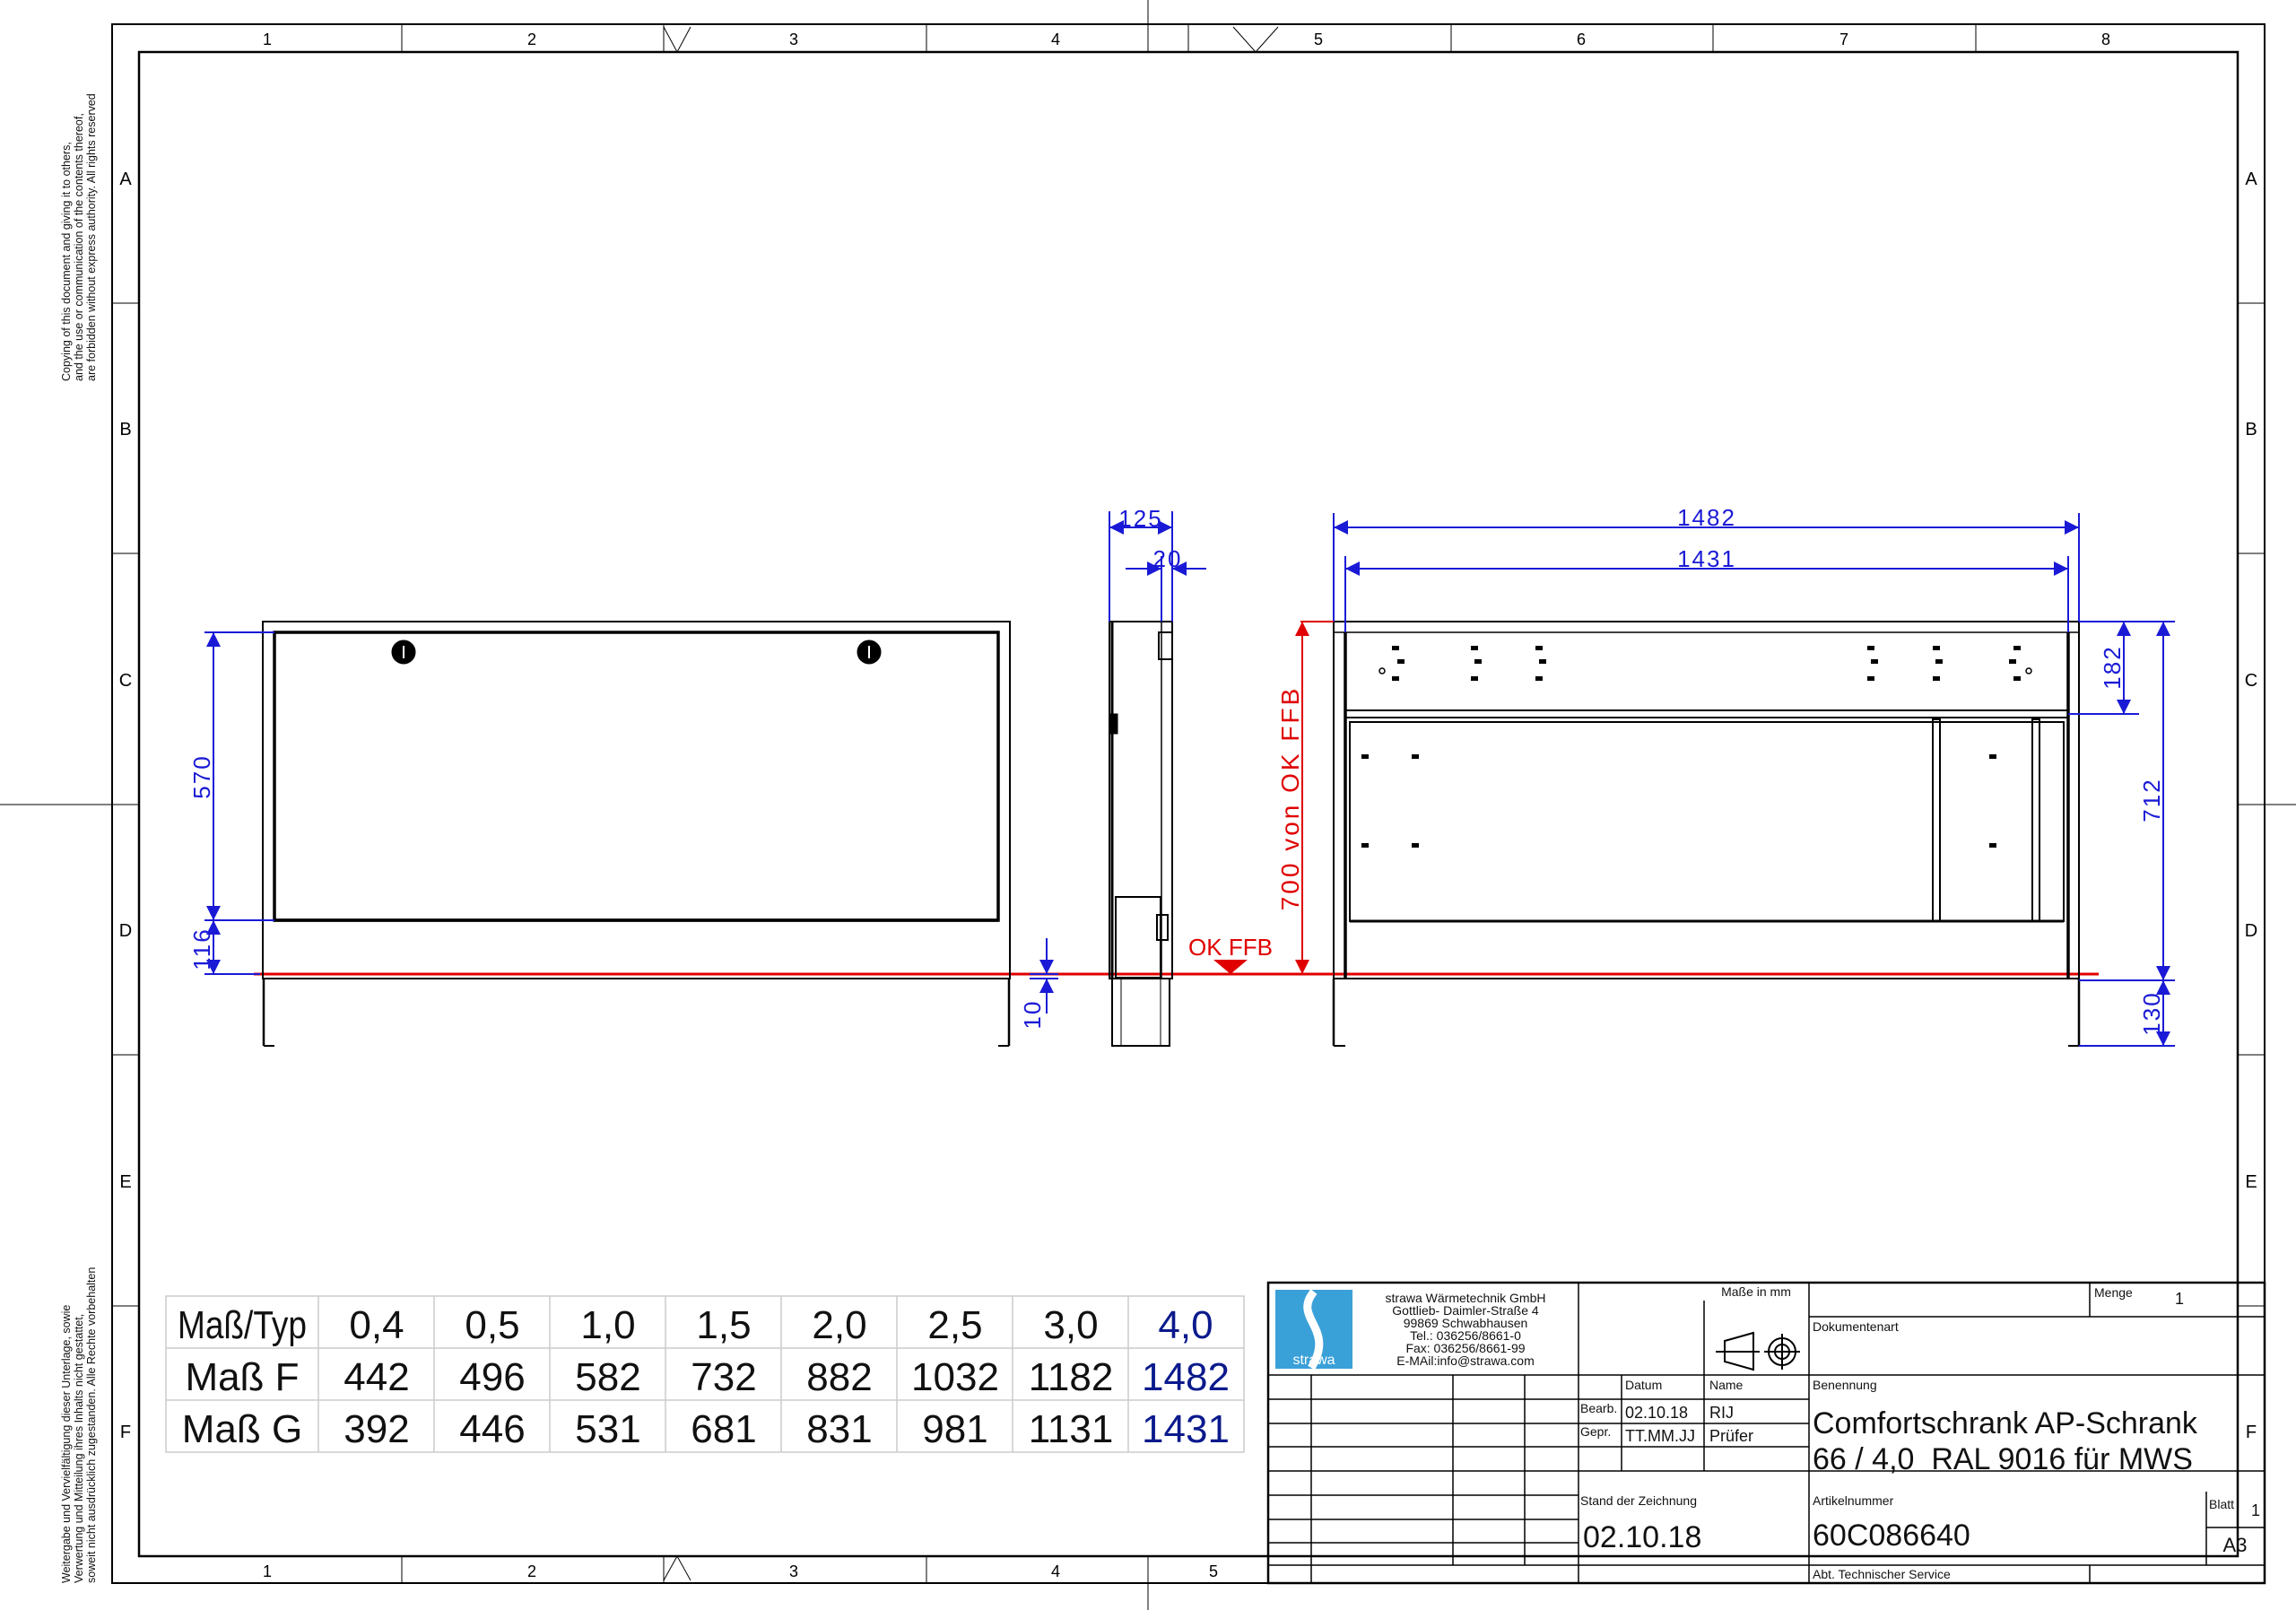  Describe the element at coordinates (955, 1377) in the screenshot. I see `table-cell: 1032` at that location.